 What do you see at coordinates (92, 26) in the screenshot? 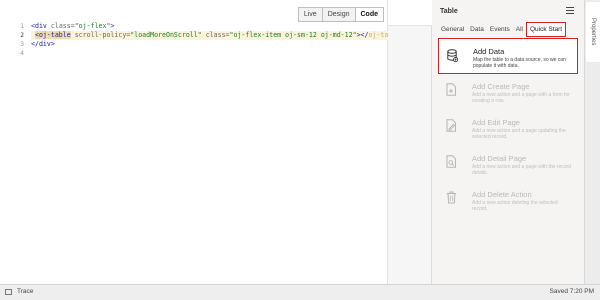
I see `code-token: "oj-flex"` at bounding box center [92, 26].